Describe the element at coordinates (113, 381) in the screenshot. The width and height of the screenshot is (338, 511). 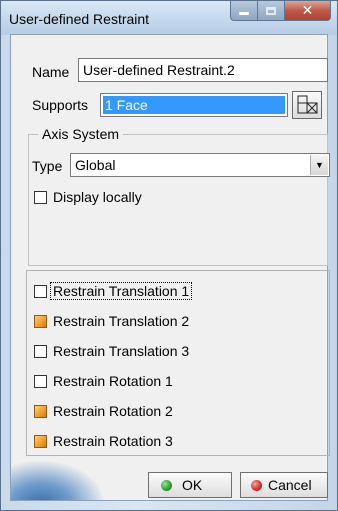
I see `restraint-rotation-1-label: Restrain Rotation 1` at that location.